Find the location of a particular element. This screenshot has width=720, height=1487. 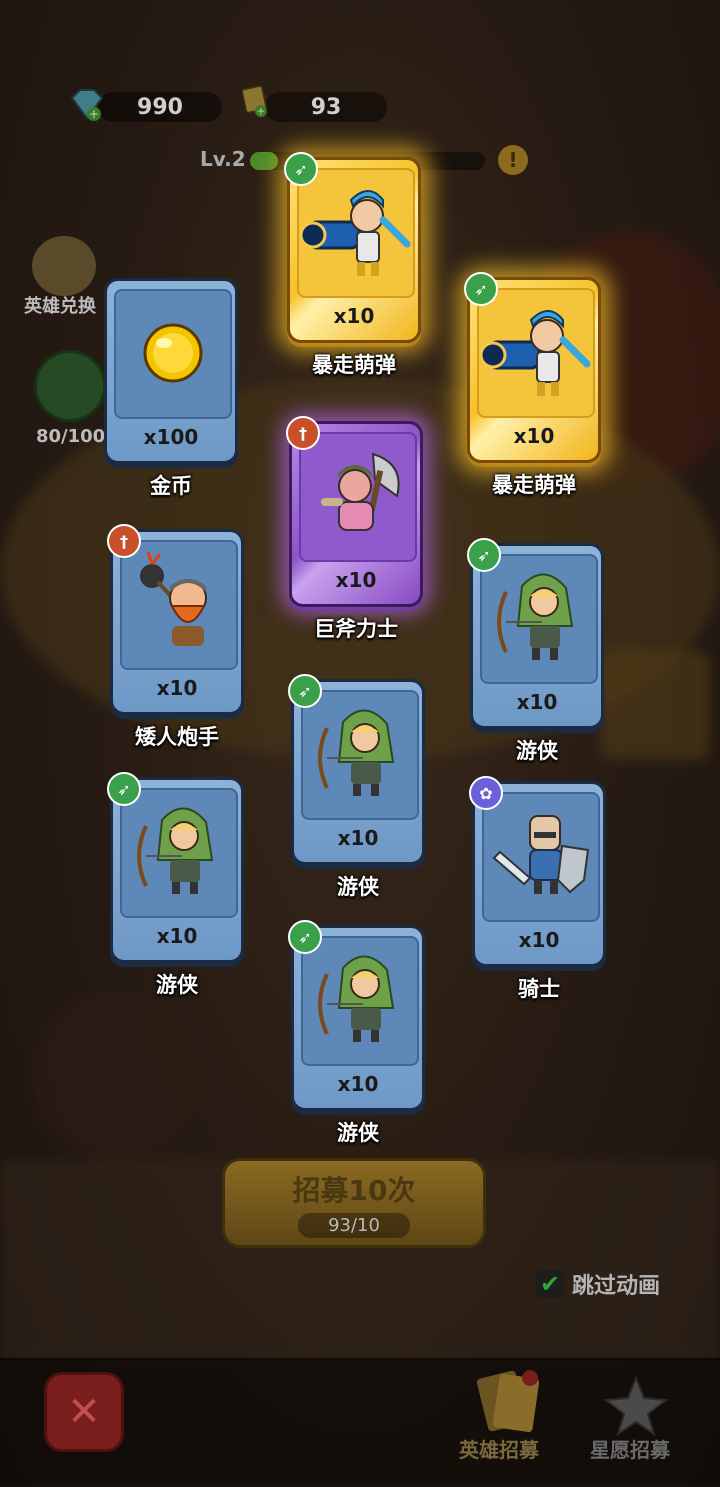

tab-hero-recruit: 英雄招募 is located at coordinates (499, 1448).